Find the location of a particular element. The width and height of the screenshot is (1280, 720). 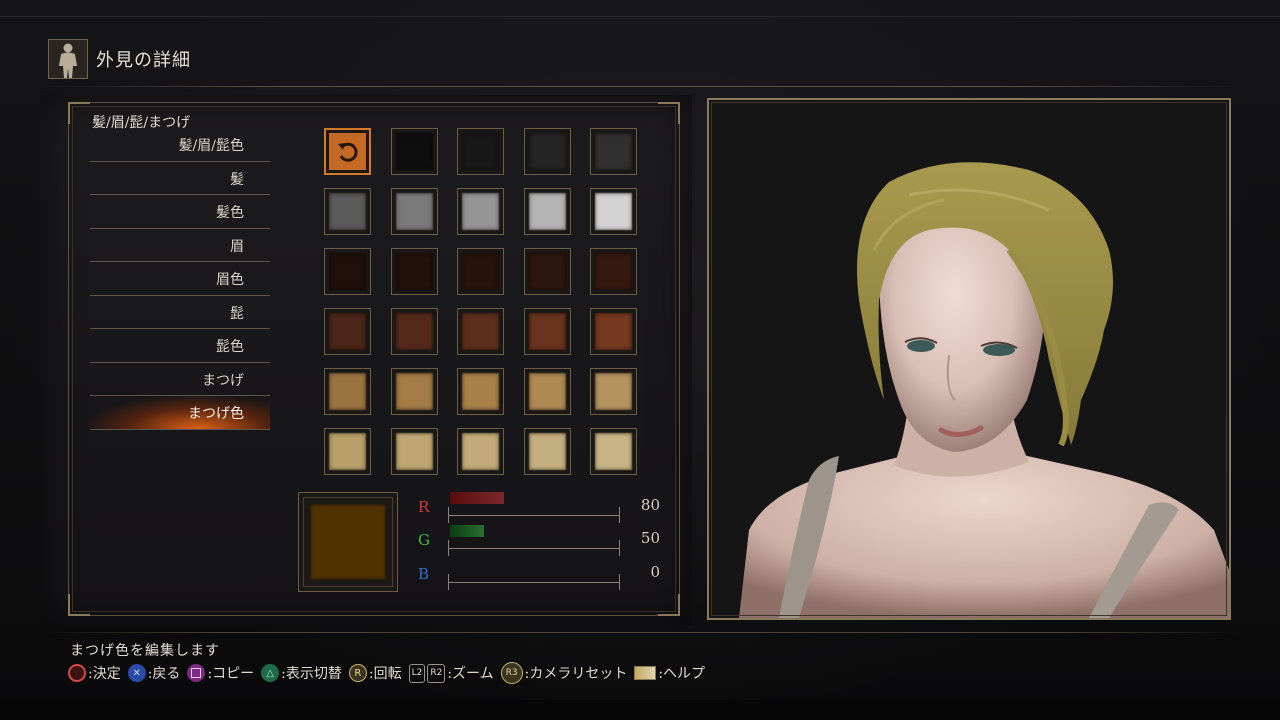

cross-button-icon: ✕ is located at coordinates (136, 673).